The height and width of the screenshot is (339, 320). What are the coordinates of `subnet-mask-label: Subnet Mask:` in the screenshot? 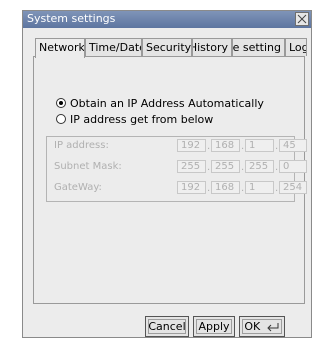 It's located at (88, 166).